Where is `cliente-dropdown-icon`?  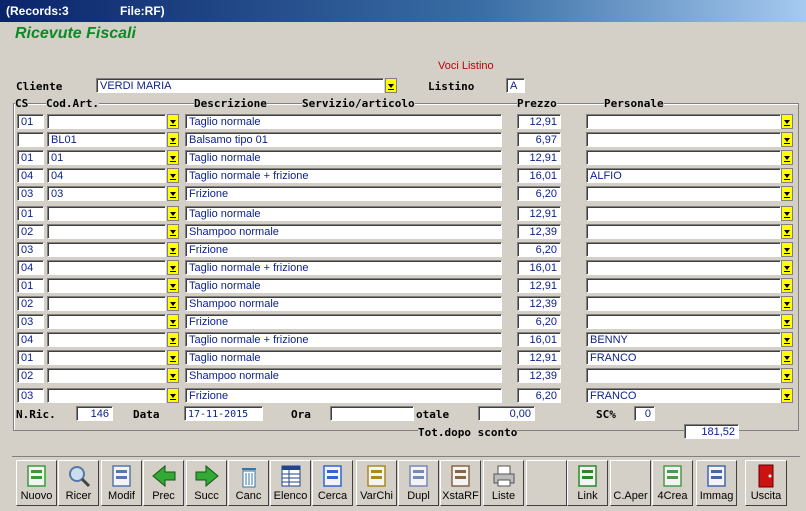
cliente-dropdown-icon is located at coordinates (391, 85).